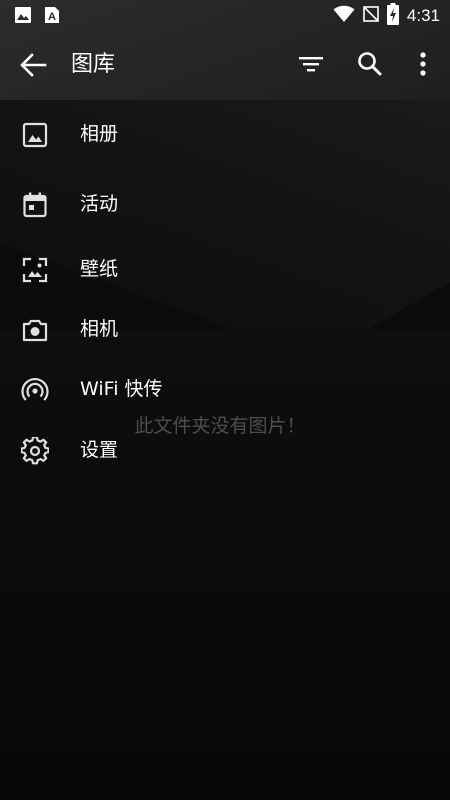 The height and width of the screenshot is (800, 450). What do you see at coordinates (23, 17) in the screenshot?
I see `image-icon` at bounding box center [23, 17].